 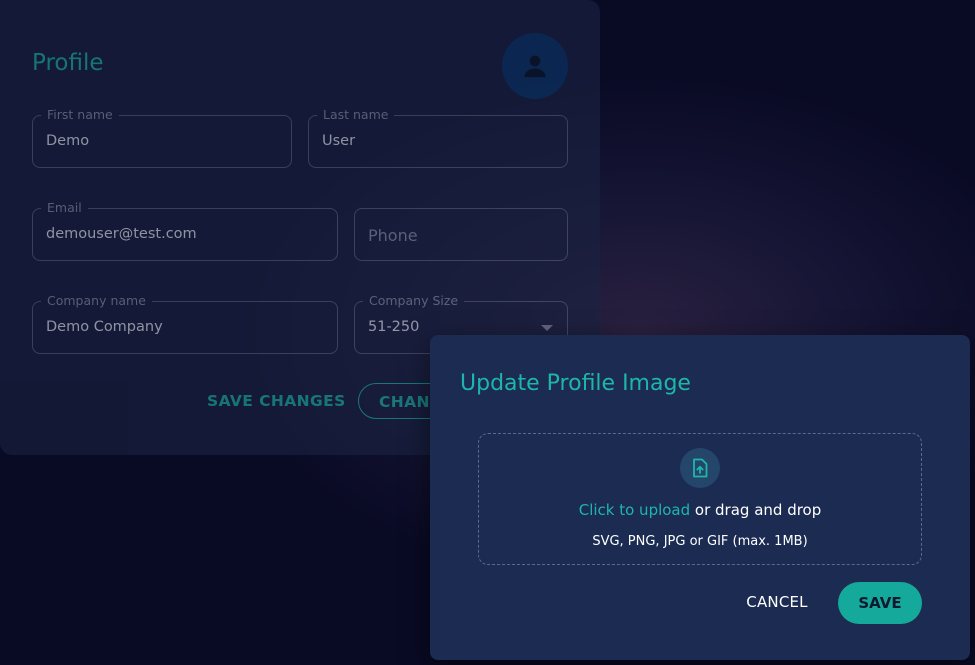 I want to click on company-name-field: Company name Demo Company, so click(x=185, y=323).